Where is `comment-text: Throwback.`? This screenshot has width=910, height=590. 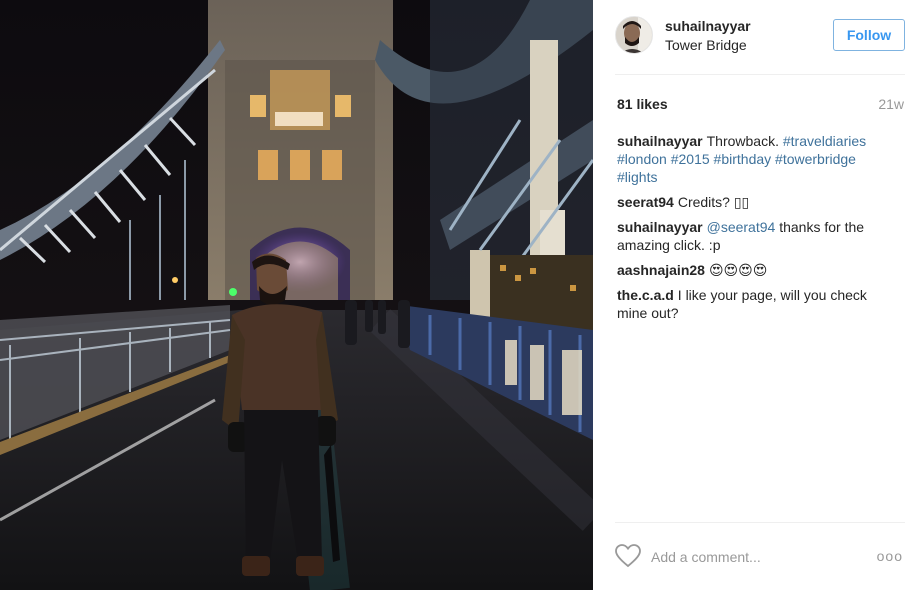
comment-text: Throwback. is located at coordinates (744, 141).